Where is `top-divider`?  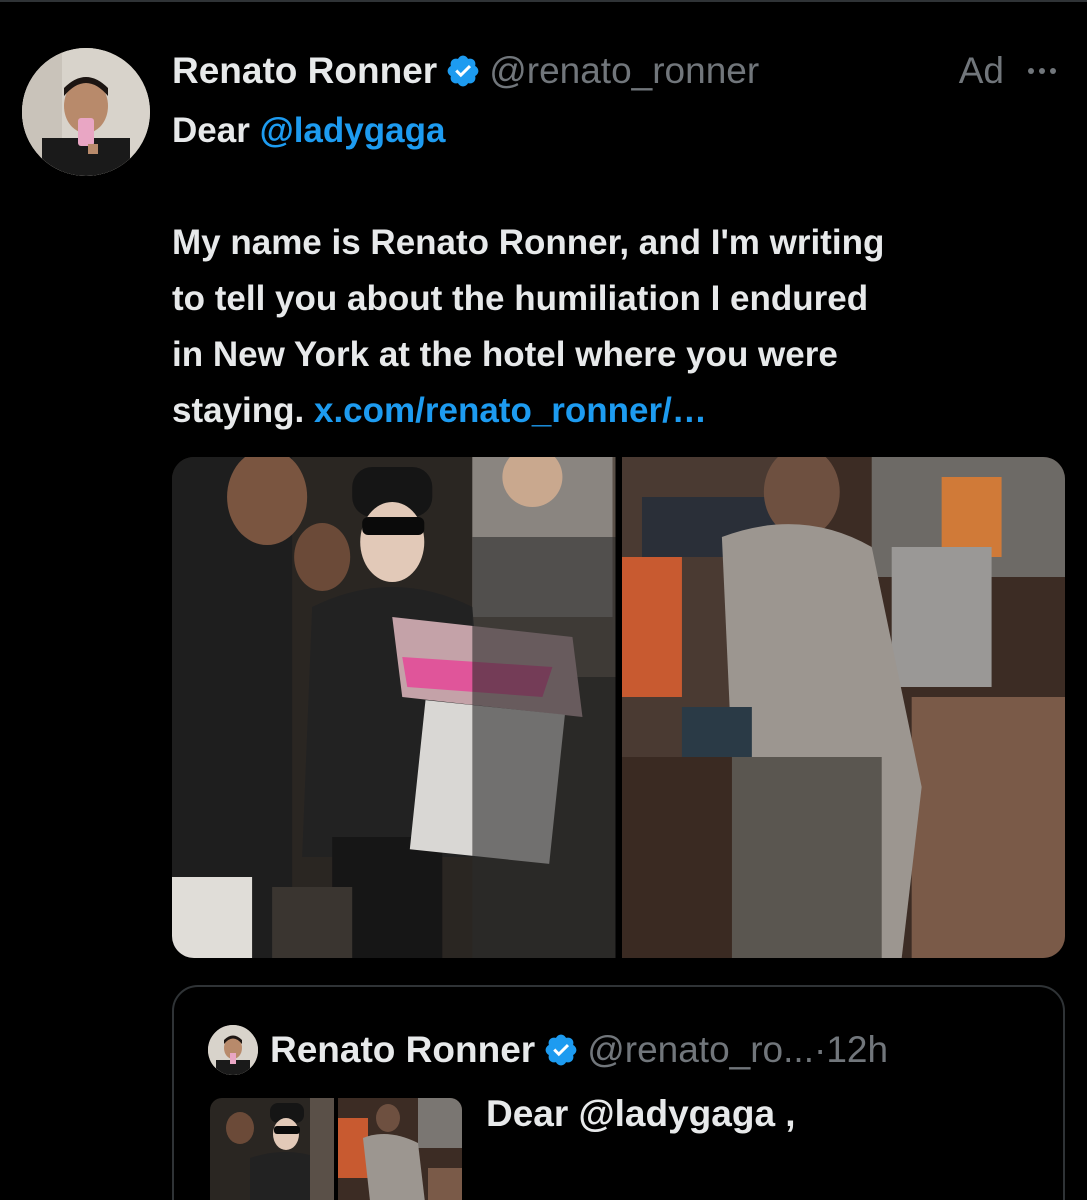 top-divider is located at coordinates (543, 1).